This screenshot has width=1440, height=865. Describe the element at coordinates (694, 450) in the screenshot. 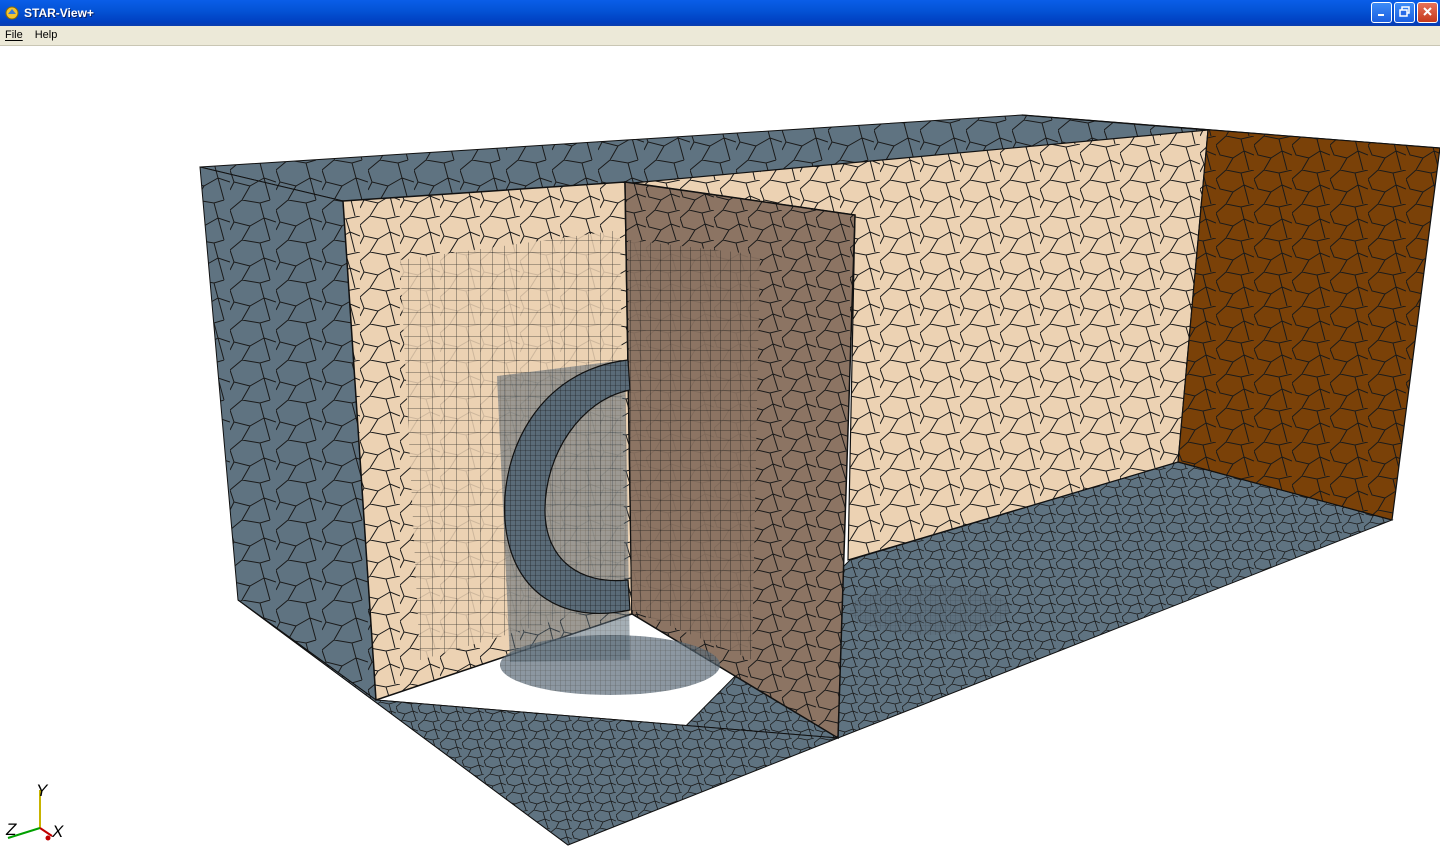

I see `longitudinal-plane-fine-zone` at that location.